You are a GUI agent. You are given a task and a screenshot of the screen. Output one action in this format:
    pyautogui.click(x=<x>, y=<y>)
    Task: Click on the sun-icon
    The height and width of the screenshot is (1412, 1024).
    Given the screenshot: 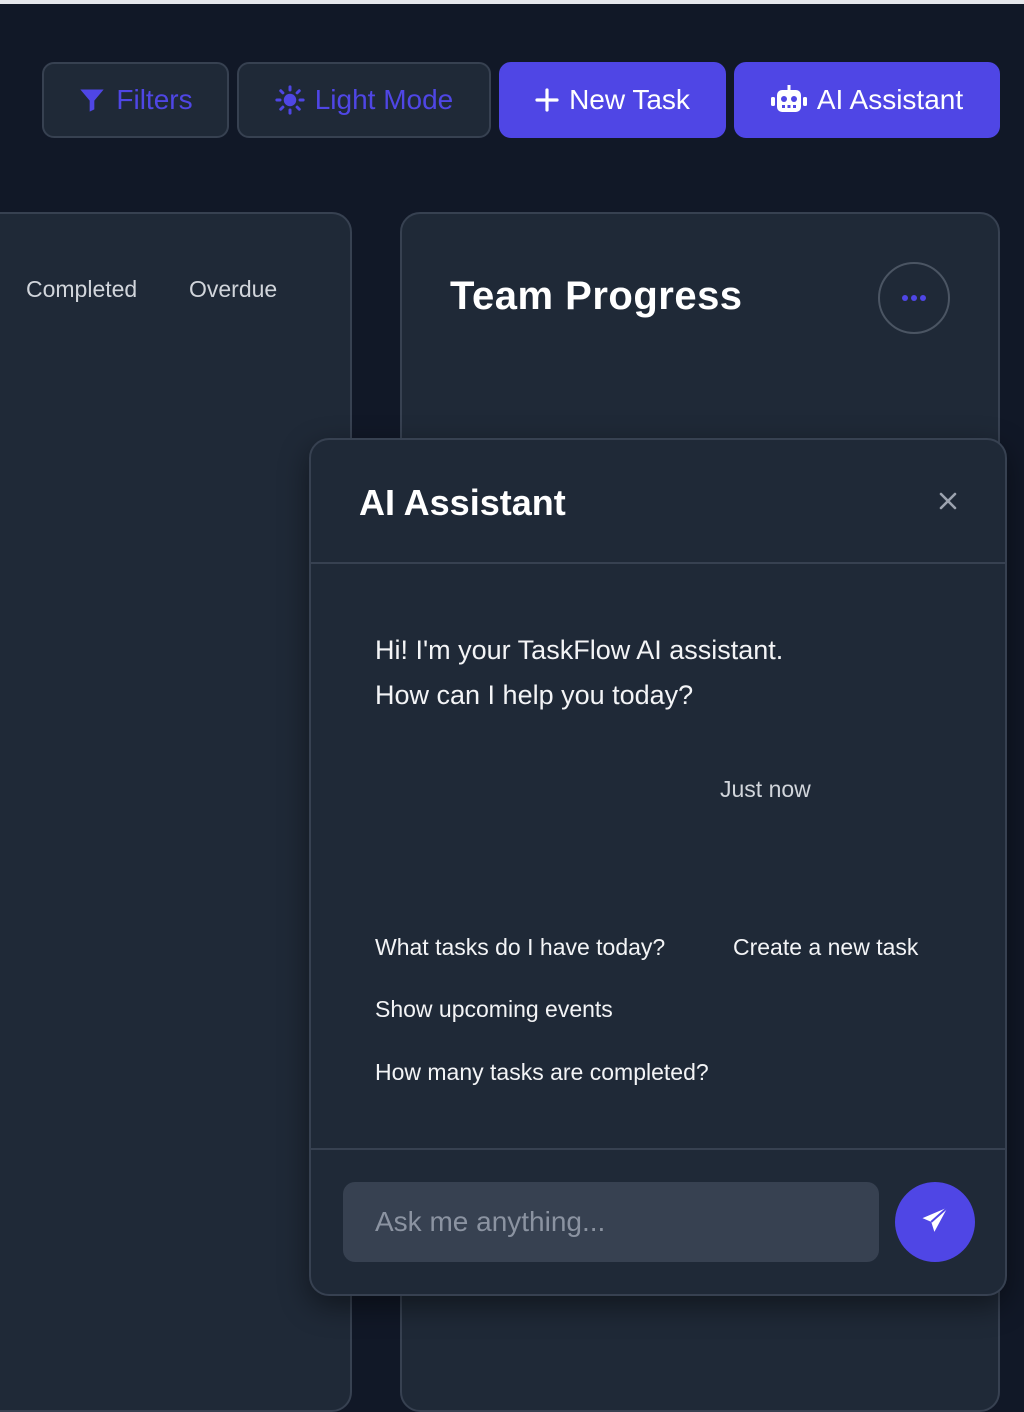 What is the action you would take?
    pyautogui.click(x=290, y=100)
    